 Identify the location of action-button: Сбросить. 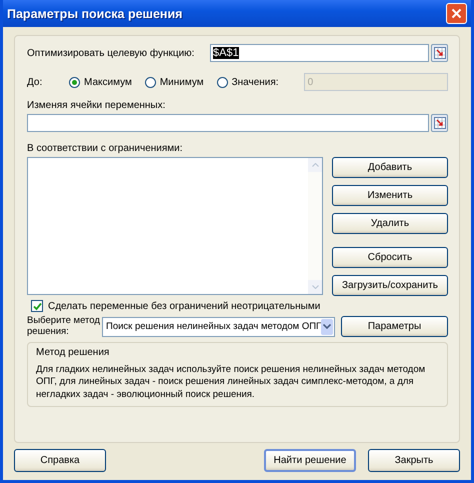
(390, 257).